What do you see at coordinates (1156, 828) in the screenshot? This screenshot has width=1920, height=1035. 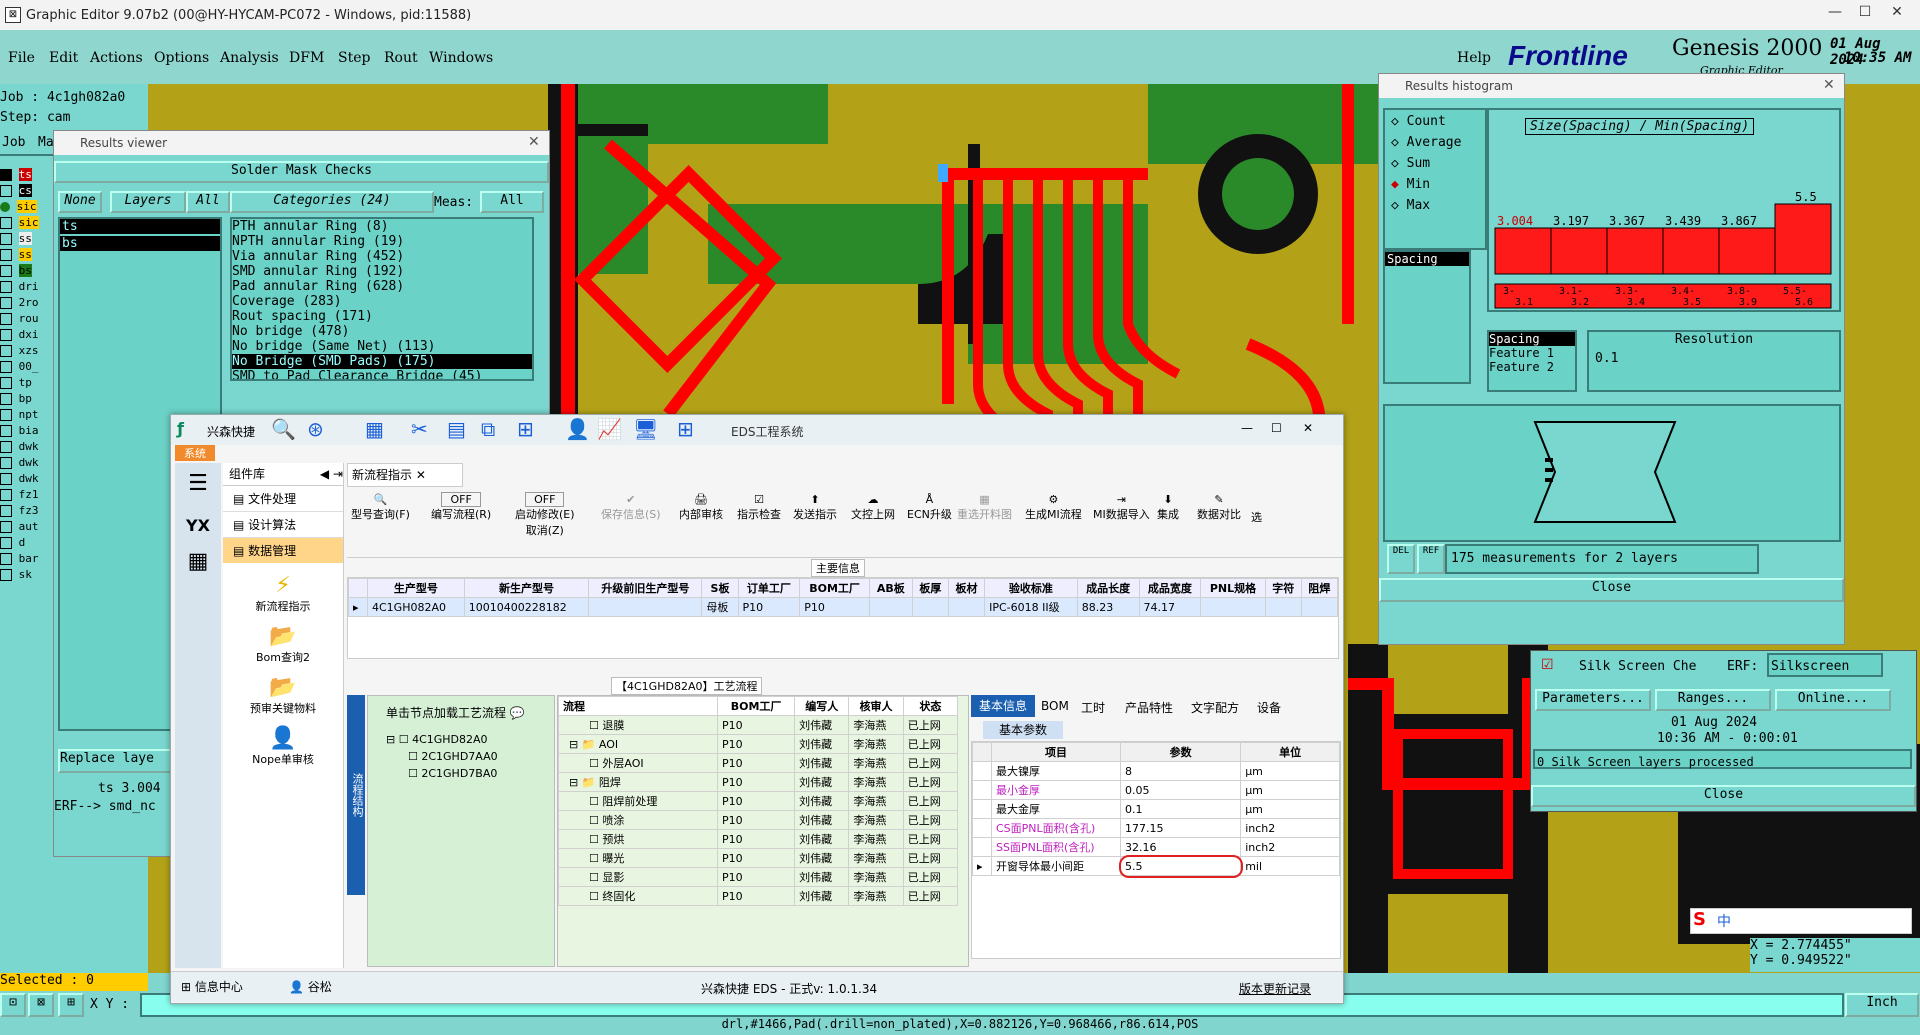 I see `table-row: CS面PNL面积(含孔) 177.15 inch2` at bounding box center [1156, 828].